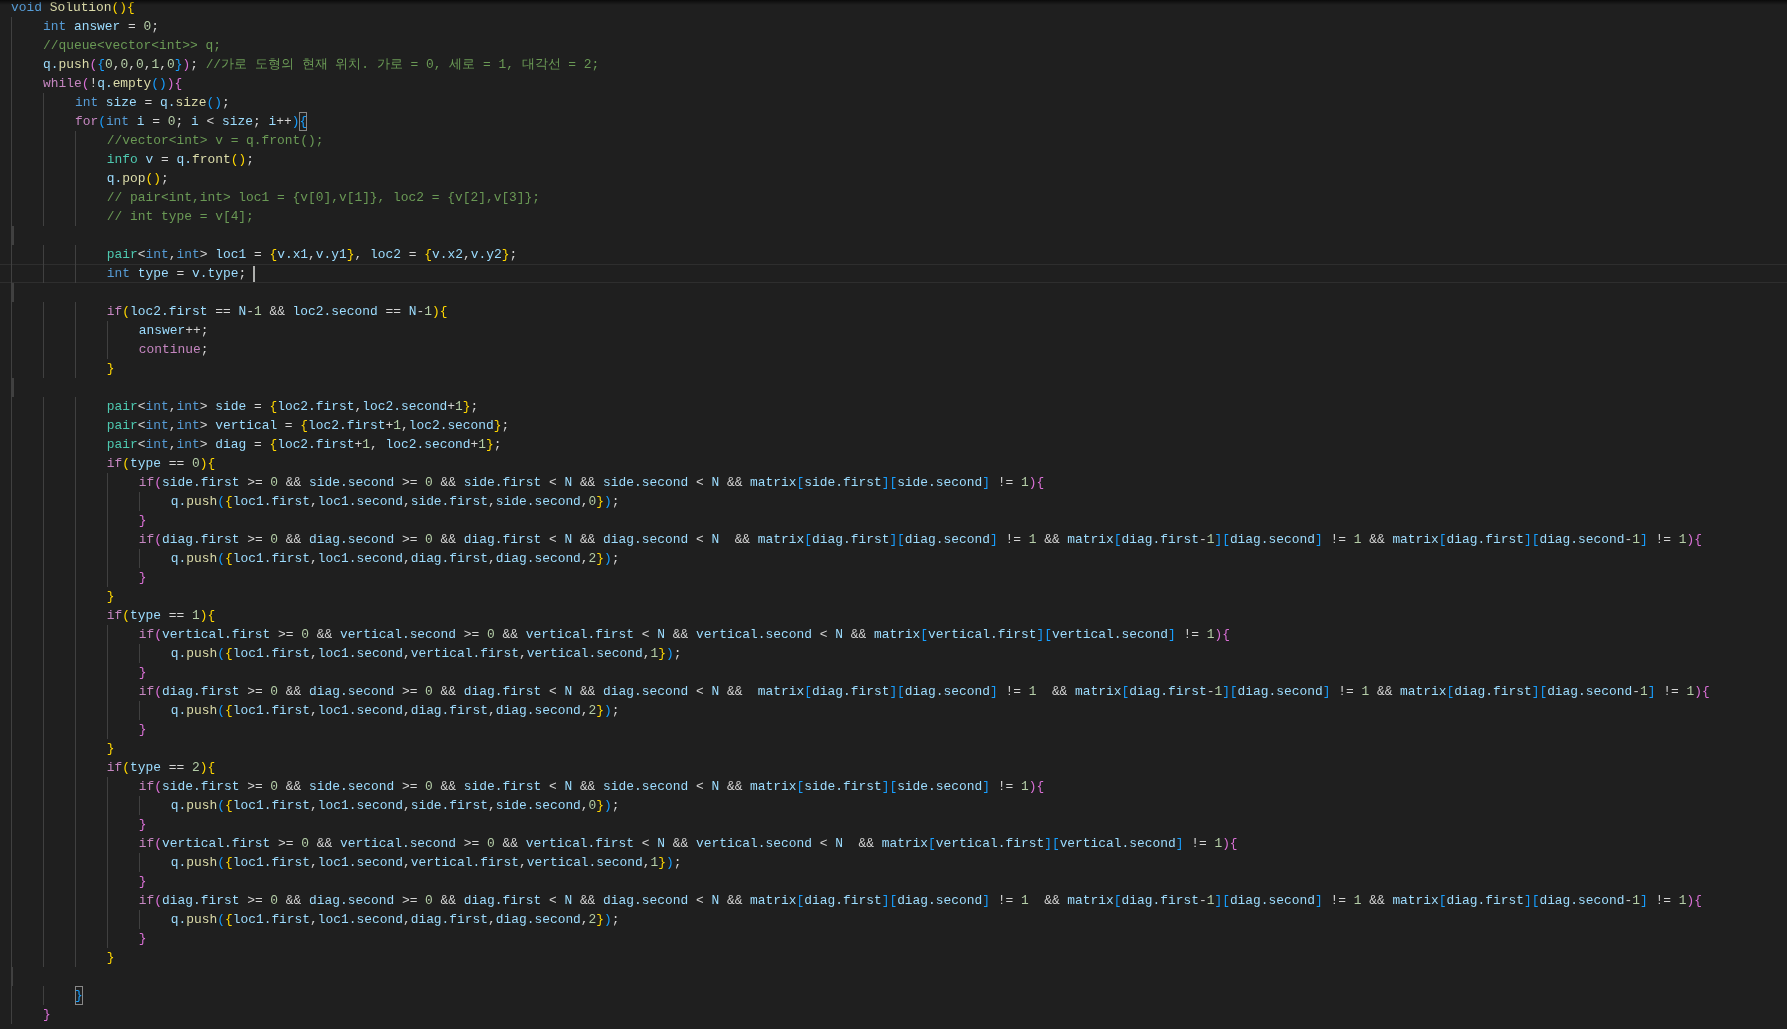 The height and width of the screenshot is (1029, 1787). I want to click on code-line: pair<int,int> loc1 = {v.x1,v.y1}, loc2 = {v.x2,v.y2};, so click(264, 254).